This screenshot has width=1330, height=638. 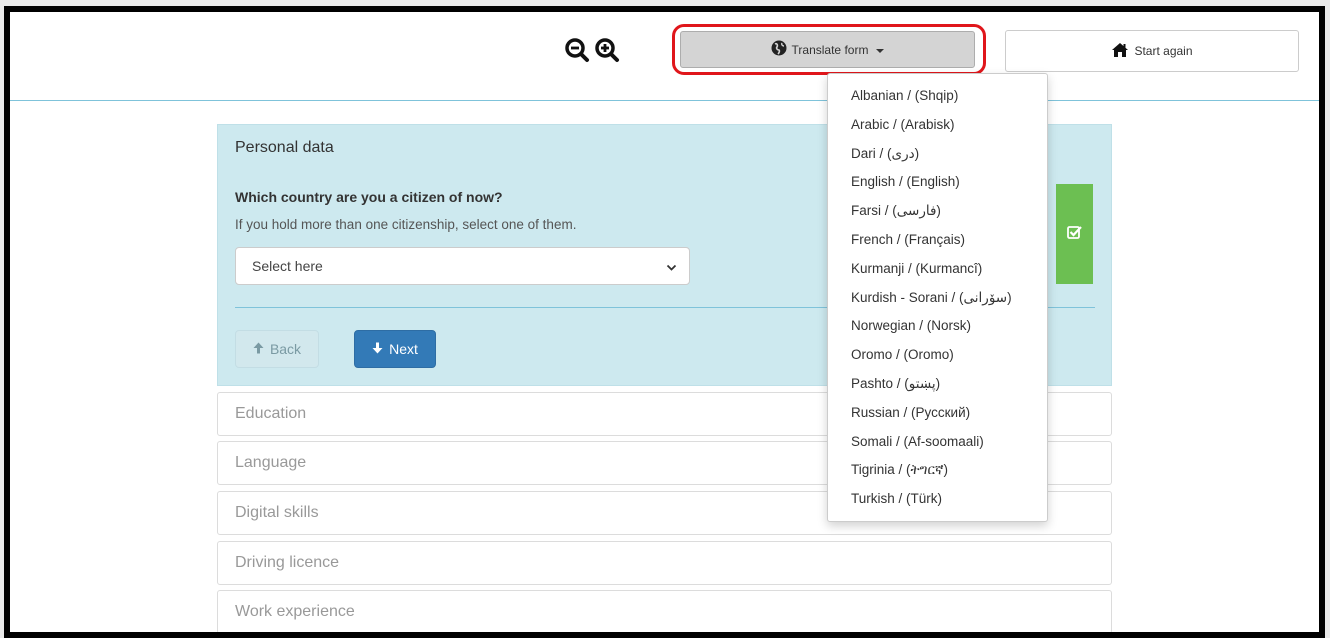 What do you see at coordinates (258, 349) in the screenshot?
I see `arrow-up-icon` at bounding box center [258, 349].